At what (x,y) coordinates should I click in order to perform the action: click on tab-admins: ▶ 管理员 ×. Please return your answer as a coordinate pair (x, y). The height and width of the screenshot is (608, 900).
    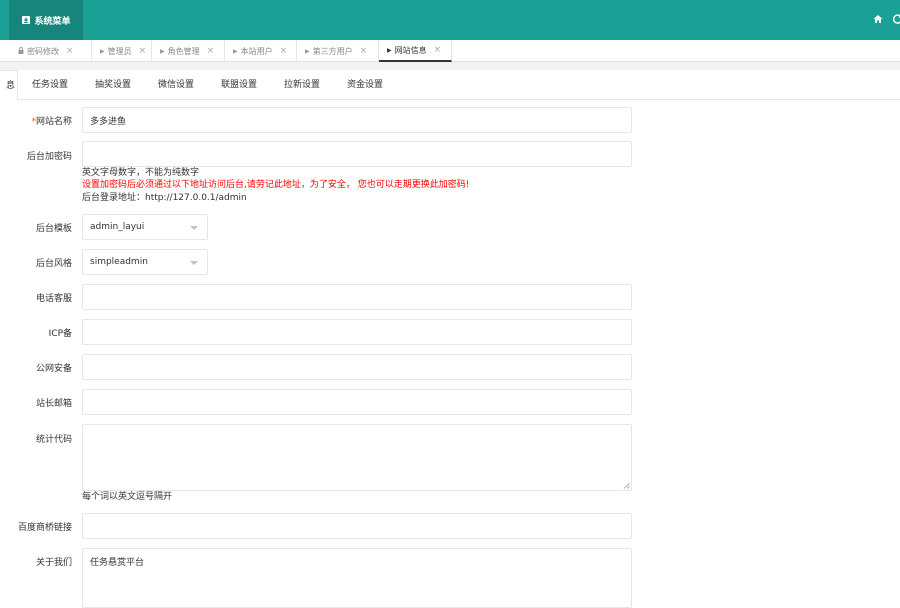
    Looking at the image, I should click on (122, 51).